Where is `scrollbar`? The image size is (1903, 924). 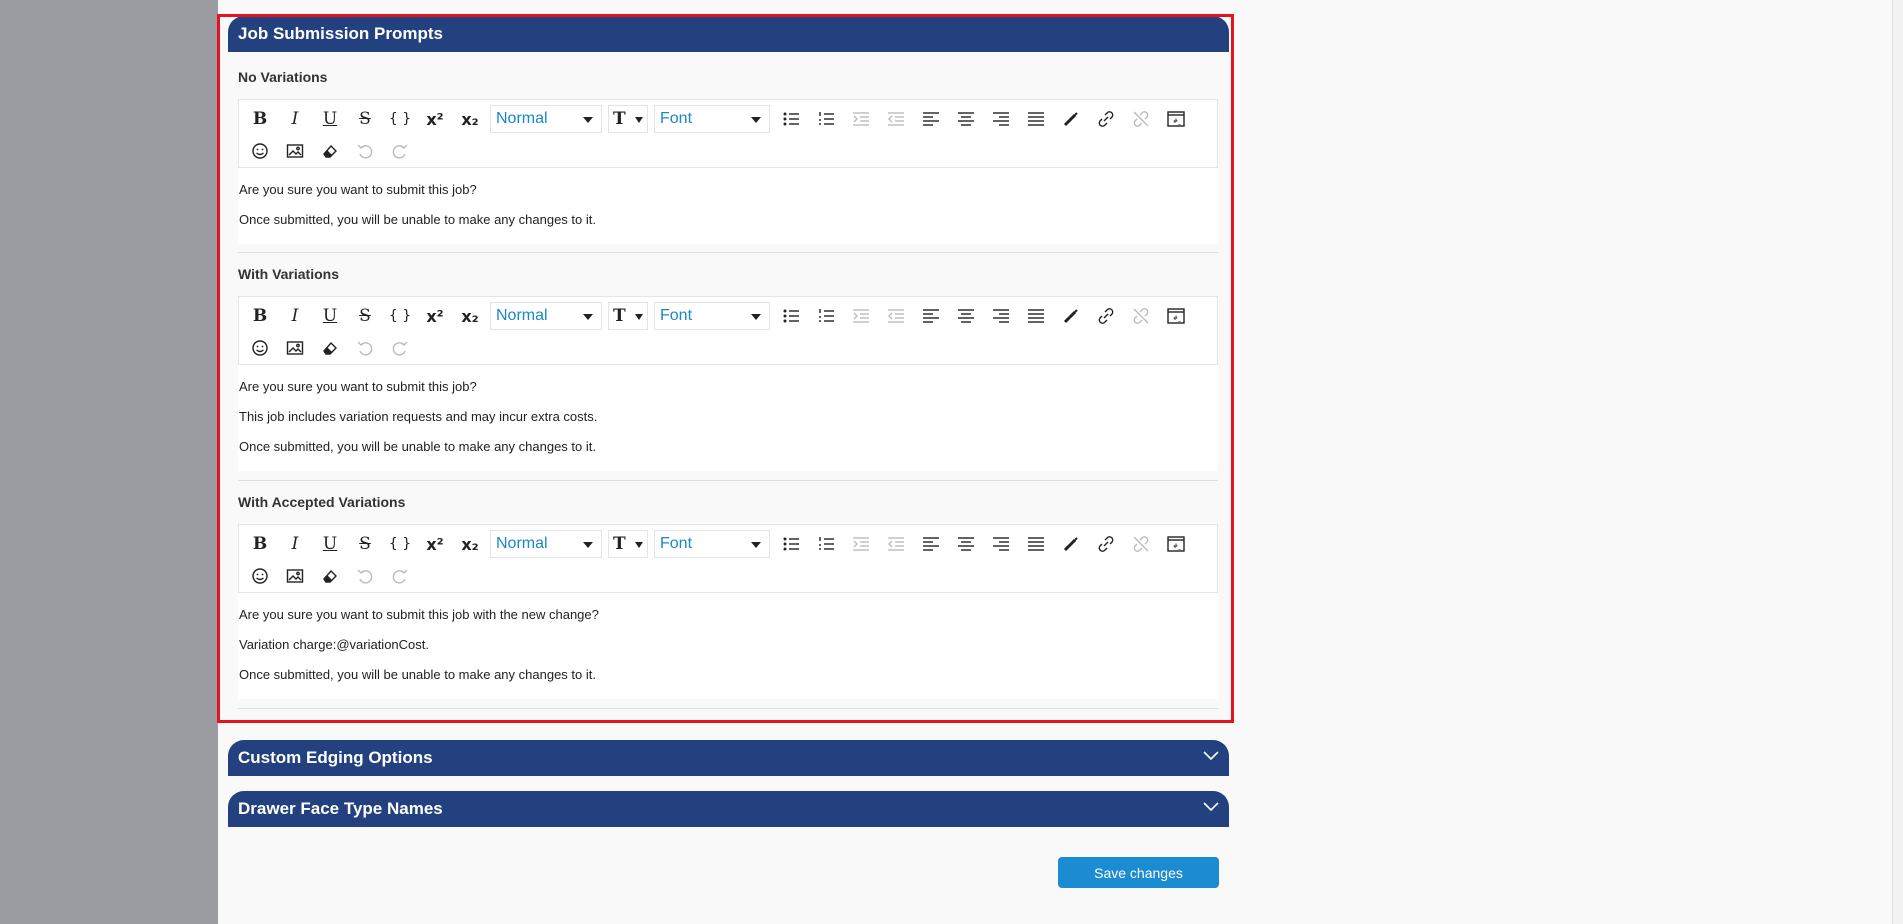
scrollbar is located at coordinates (1897, 462).